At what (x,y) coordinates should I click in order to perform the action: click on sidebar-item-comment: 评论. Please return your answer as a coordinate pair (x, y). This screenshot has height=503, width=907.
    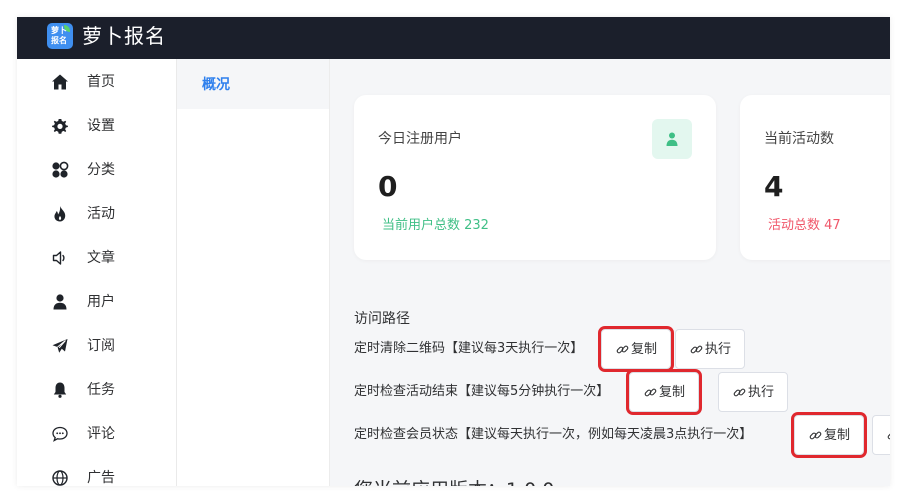
    Looking at the image, I should click on (97, 433).